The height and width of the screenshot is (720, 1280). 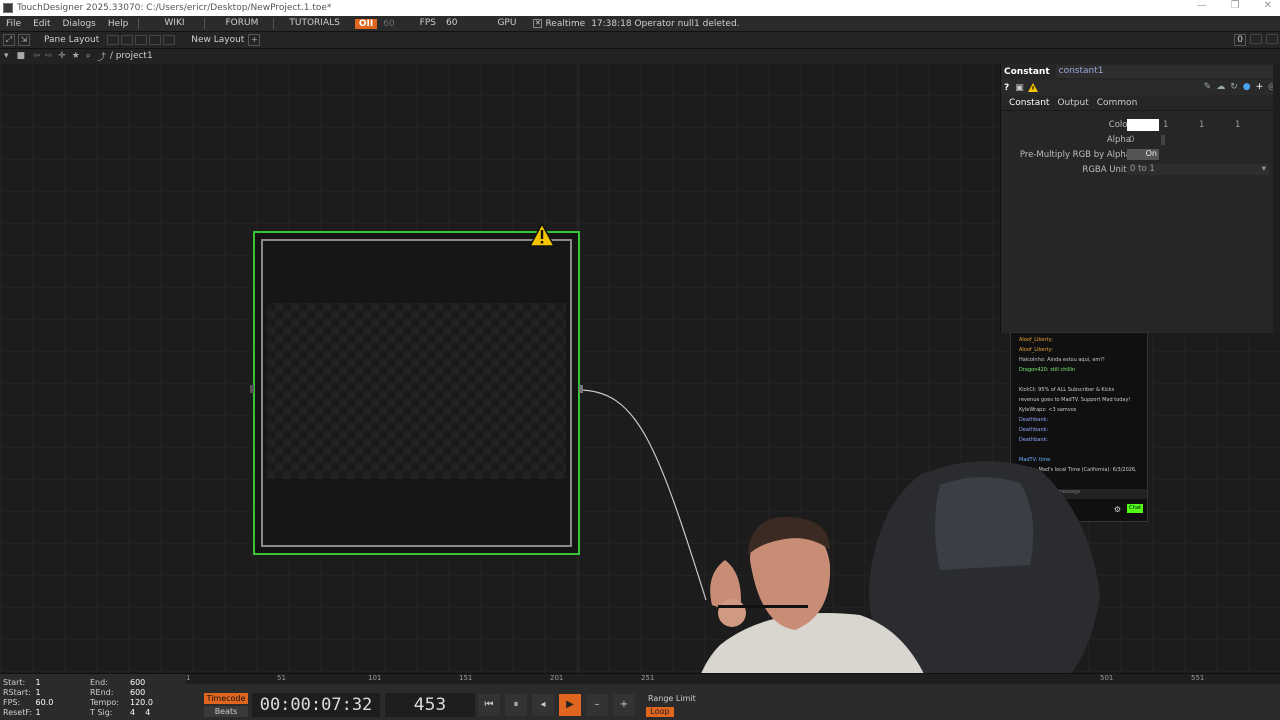 I want to click on tab-common: Common, so click(x=1117, y=103).